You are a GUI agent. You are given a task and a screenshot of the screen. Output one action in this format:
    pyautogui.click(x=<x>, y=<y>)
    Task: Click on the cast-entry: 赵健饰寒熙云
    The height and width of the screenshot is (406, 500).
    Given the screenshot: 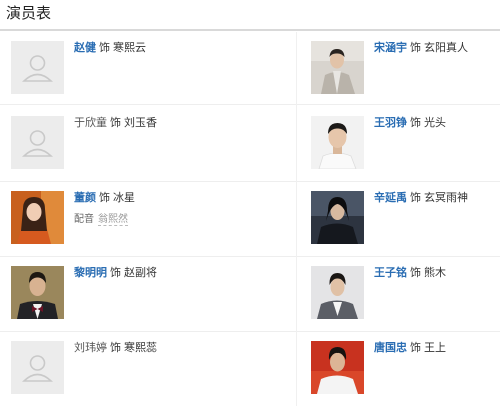 What is the action you would take?
    pyautogui.click(x=110, y=48)
    